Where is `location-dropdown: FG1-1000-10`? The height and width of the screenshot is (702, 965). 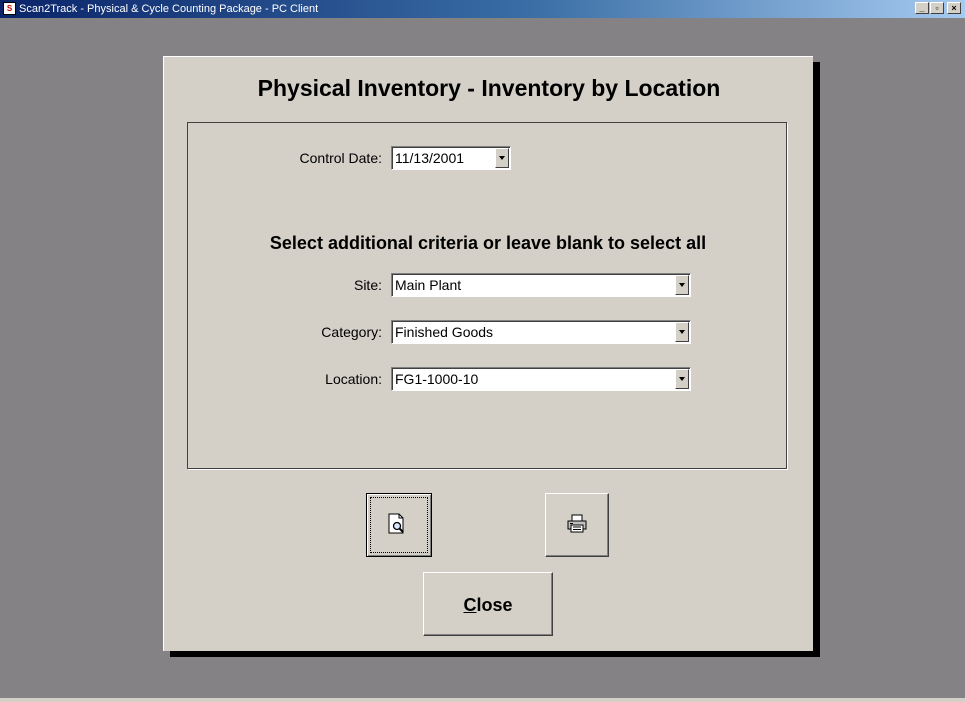 location-dropdown: FG1-1000-10 is located at coordinates (541, 379).